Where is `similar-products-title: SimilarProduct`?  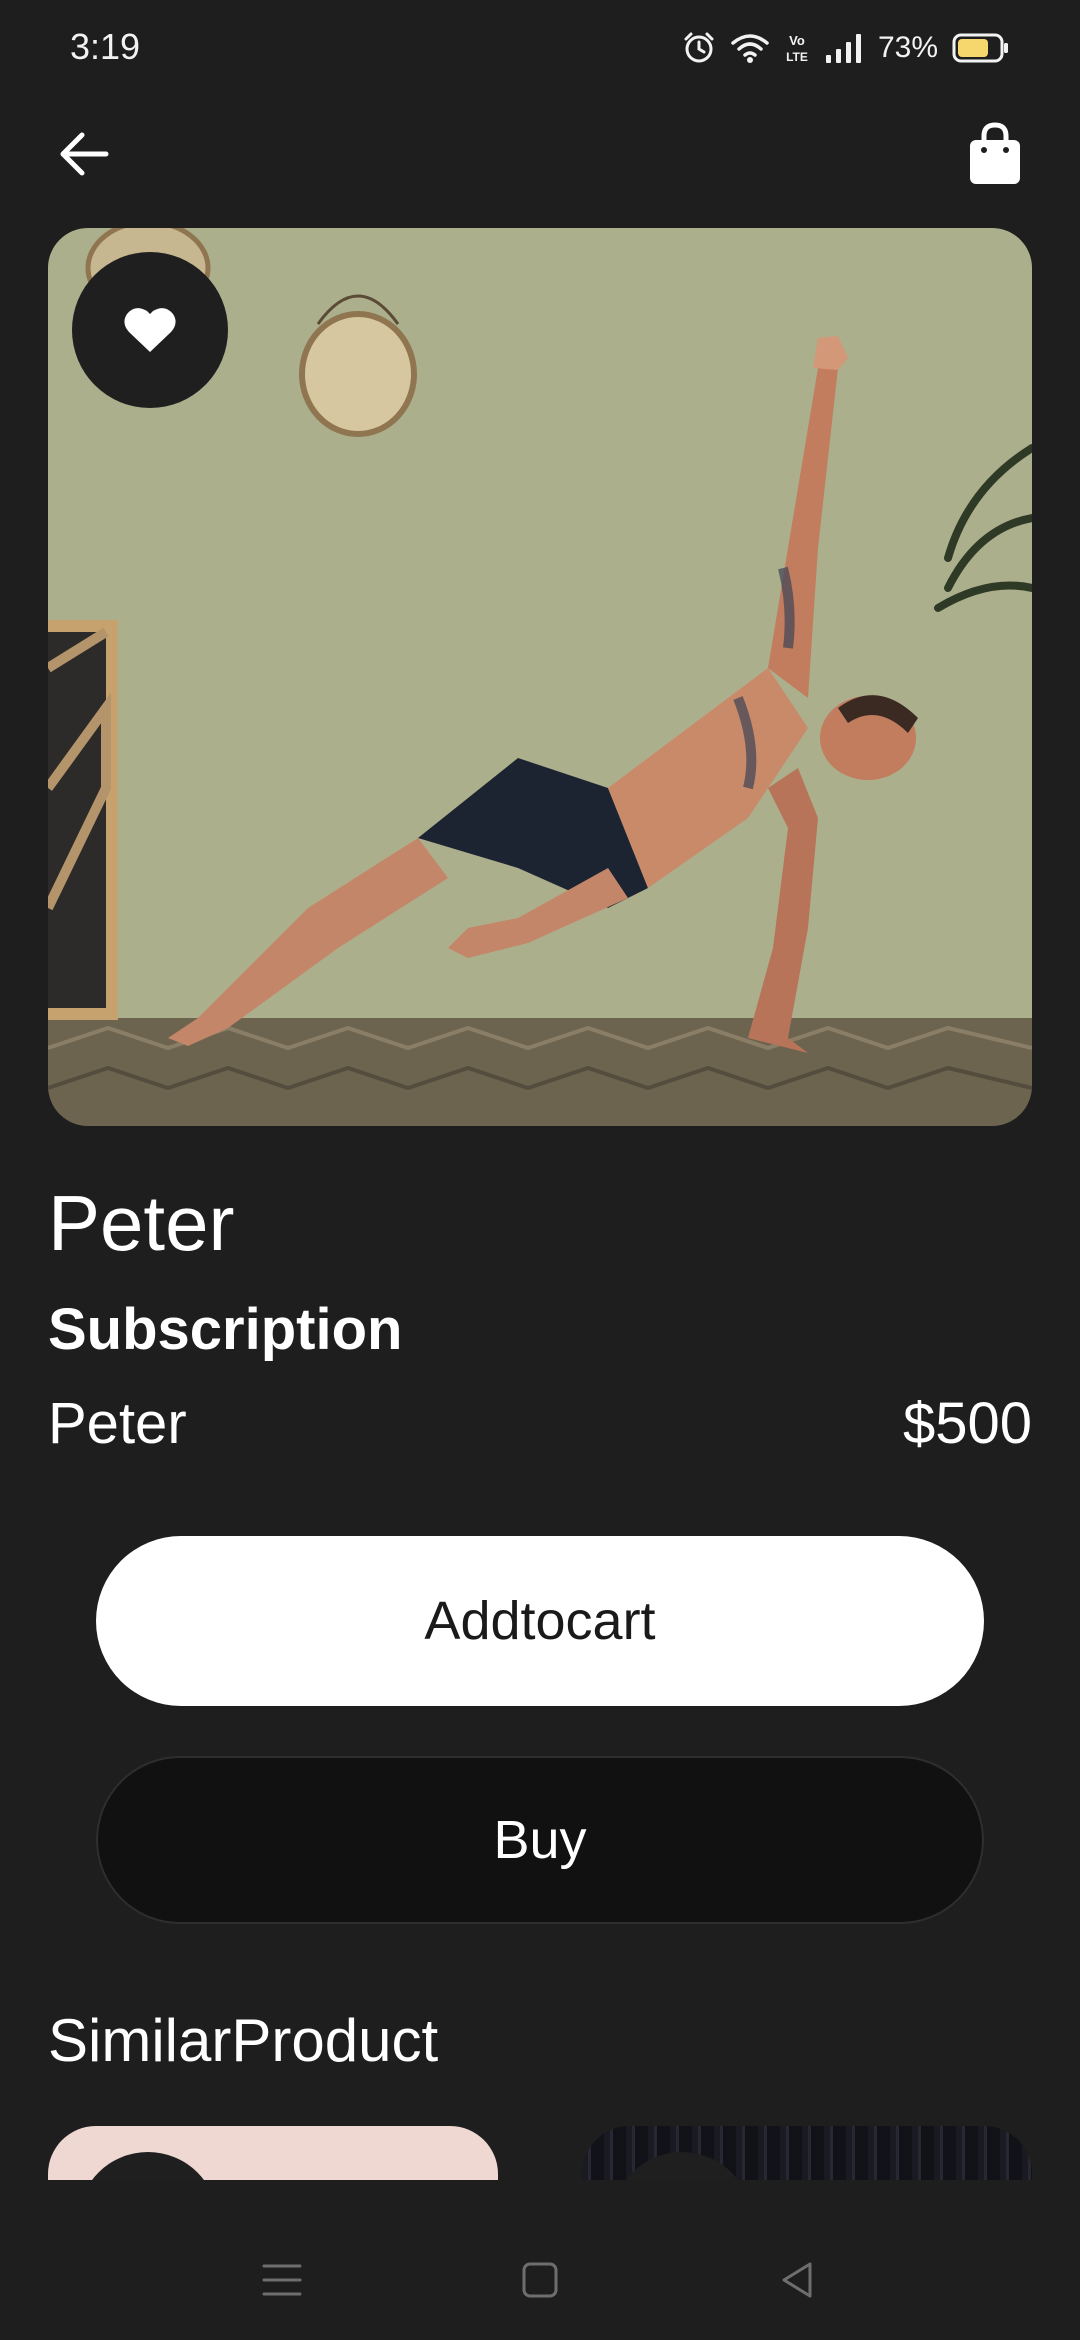
similar-products-title: SimilarProduct is located at coordinates (243, 2040).